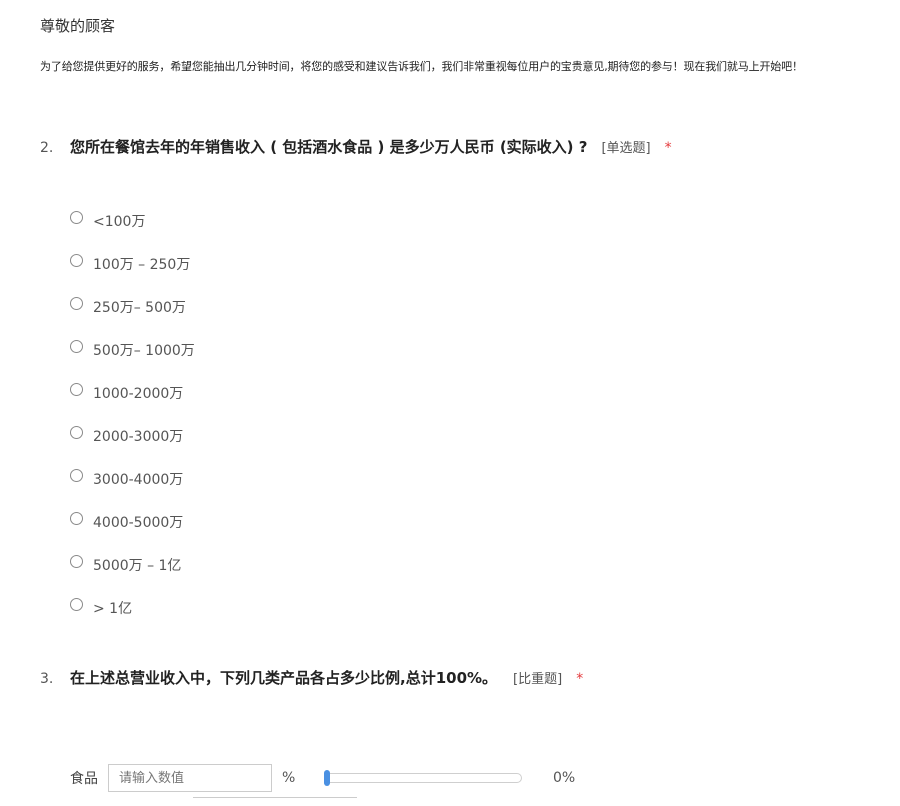 Image resolution: width=900 pixels, height=806 pixels. I want to click on option-9: 5000万 – 1亿, so click(132, 564).